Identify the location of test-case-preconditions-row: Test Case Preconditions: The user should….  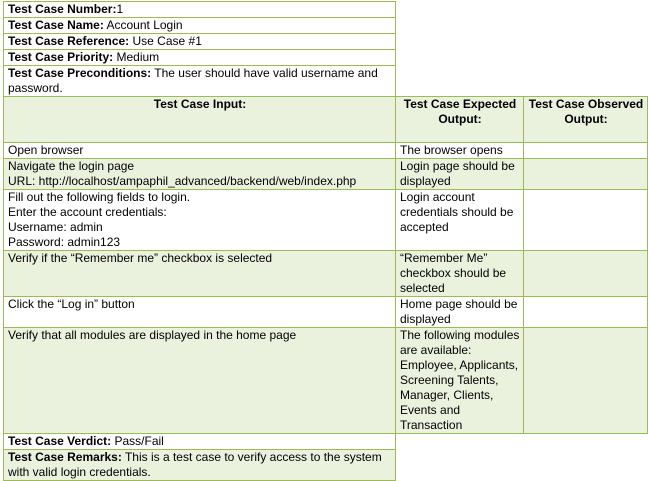
(325, 81).